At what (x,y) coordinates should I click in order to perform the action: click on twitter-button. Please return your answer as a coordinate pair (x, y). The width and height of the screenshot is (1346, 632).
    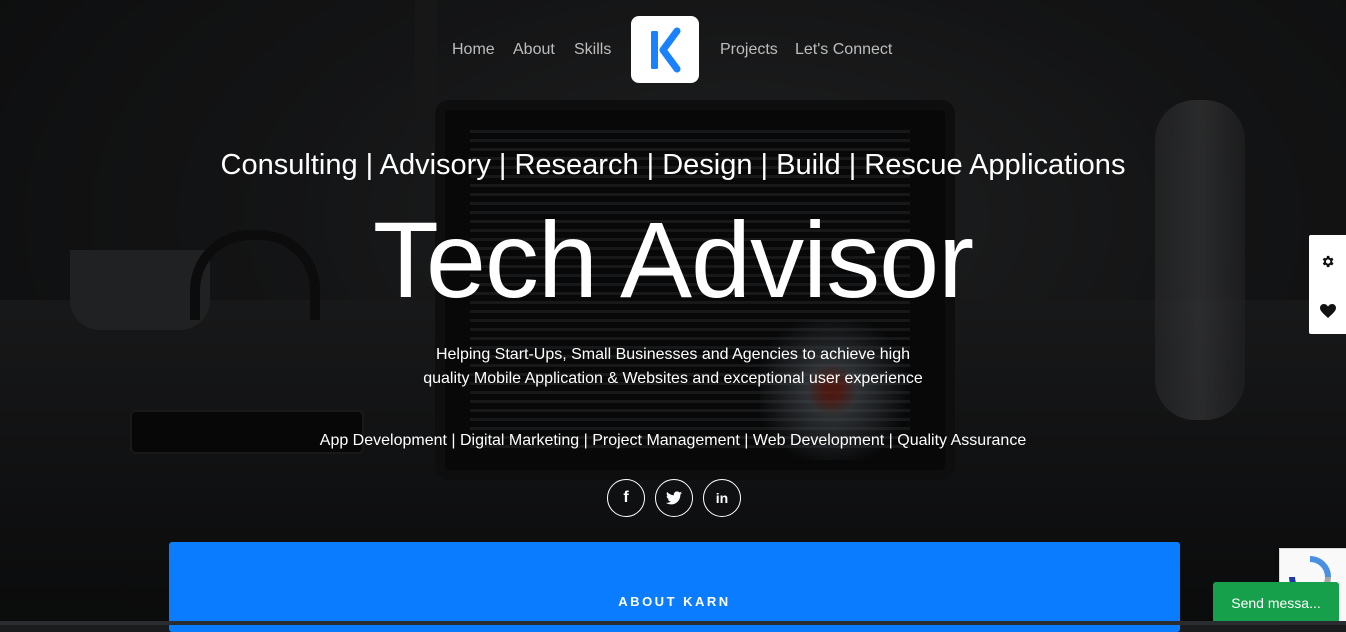
    Looking at the image, I should click on (674, 498).